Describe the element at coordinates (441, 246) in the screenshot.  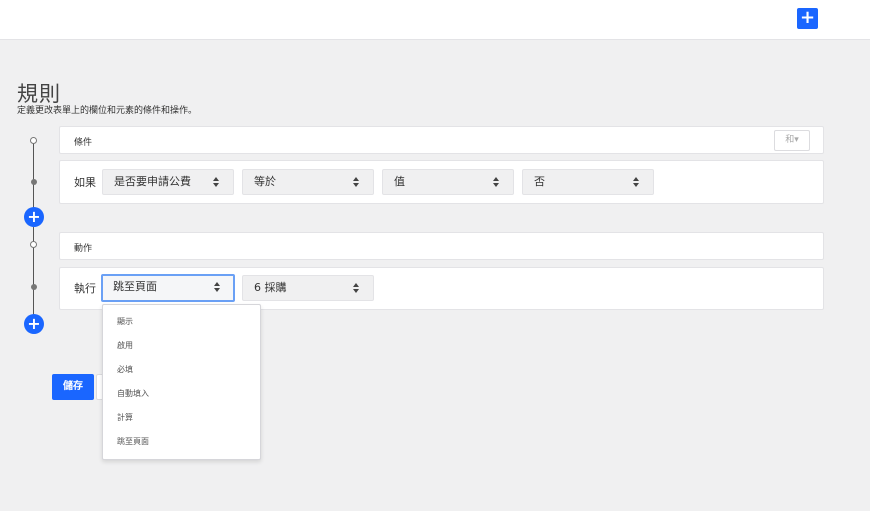
I see `actions-header: 動作` at that location.